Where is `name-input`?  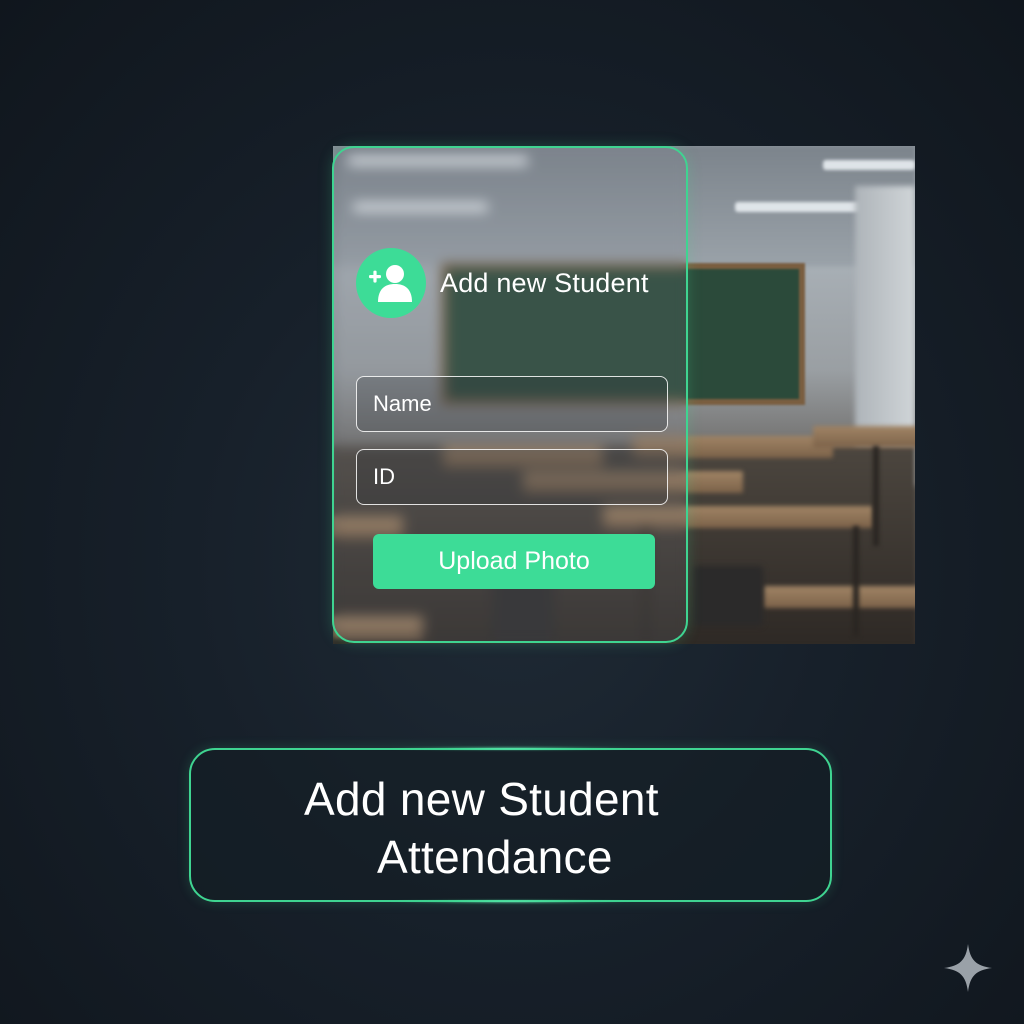 name-input is located at coordinates (512, 404).